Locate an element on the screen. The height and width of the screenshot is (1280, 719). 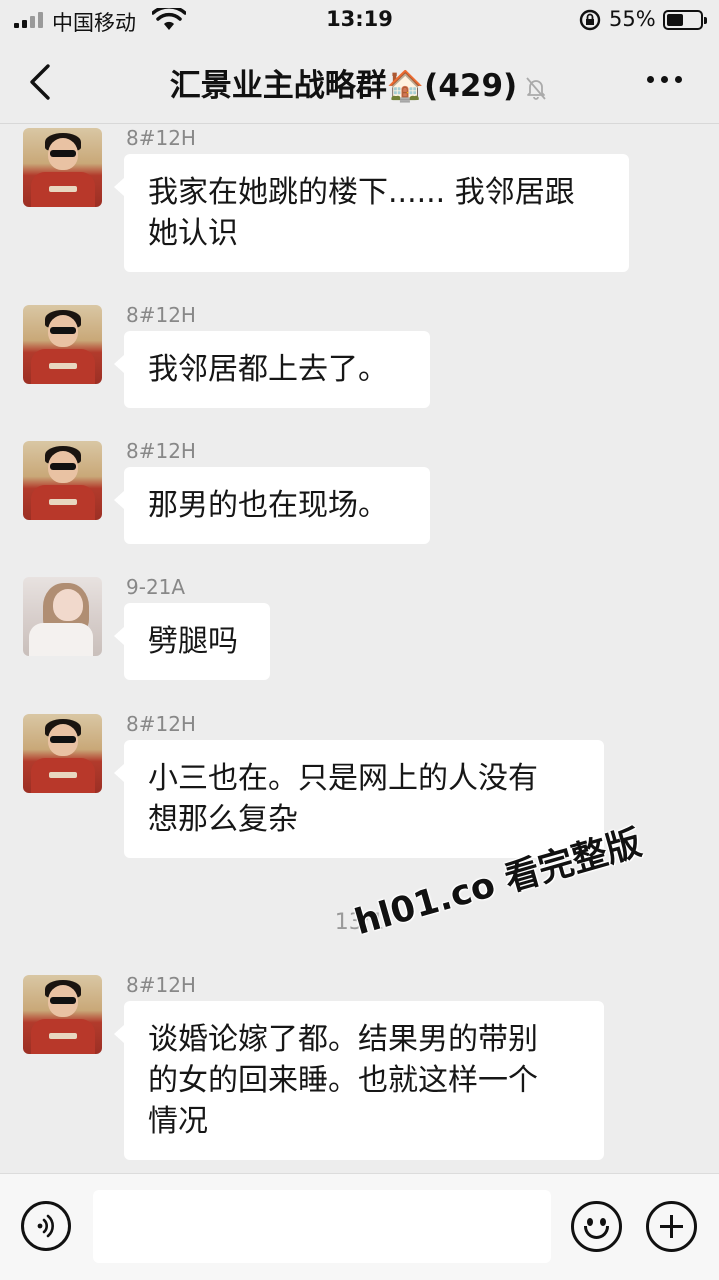
plus-icon is located at coordinates (671, 1226).